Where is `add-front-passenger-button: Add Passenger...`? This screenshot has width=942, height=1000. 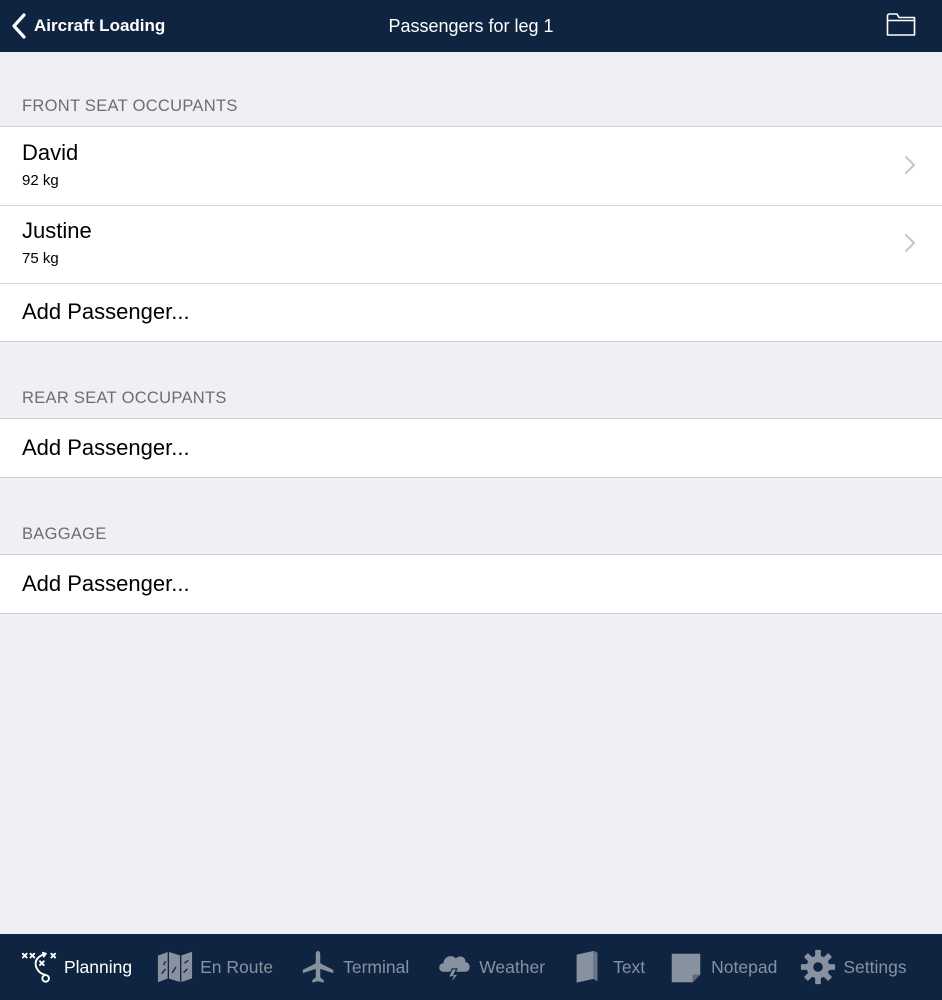
add-front-passenger-button: Add Passenger... is located at coordinates (471, 312).